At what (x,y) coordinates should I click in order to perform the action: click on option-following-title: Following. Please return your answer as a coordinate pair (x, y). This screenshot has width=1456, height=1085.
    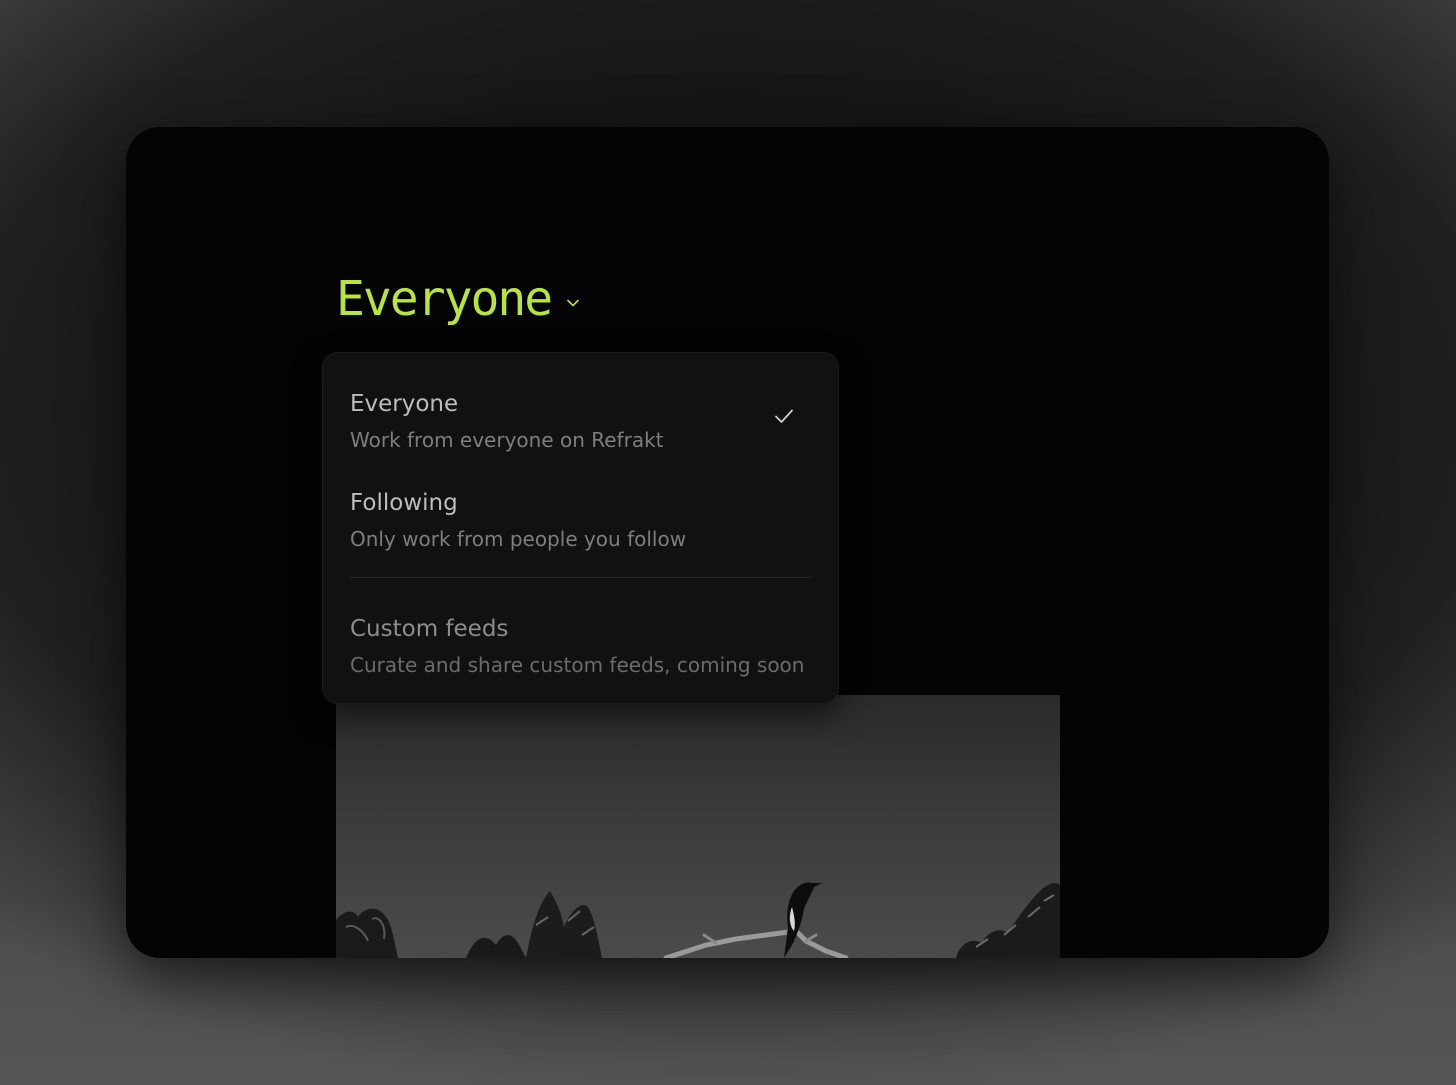
    Looking at the image, I should click on (404, 503).